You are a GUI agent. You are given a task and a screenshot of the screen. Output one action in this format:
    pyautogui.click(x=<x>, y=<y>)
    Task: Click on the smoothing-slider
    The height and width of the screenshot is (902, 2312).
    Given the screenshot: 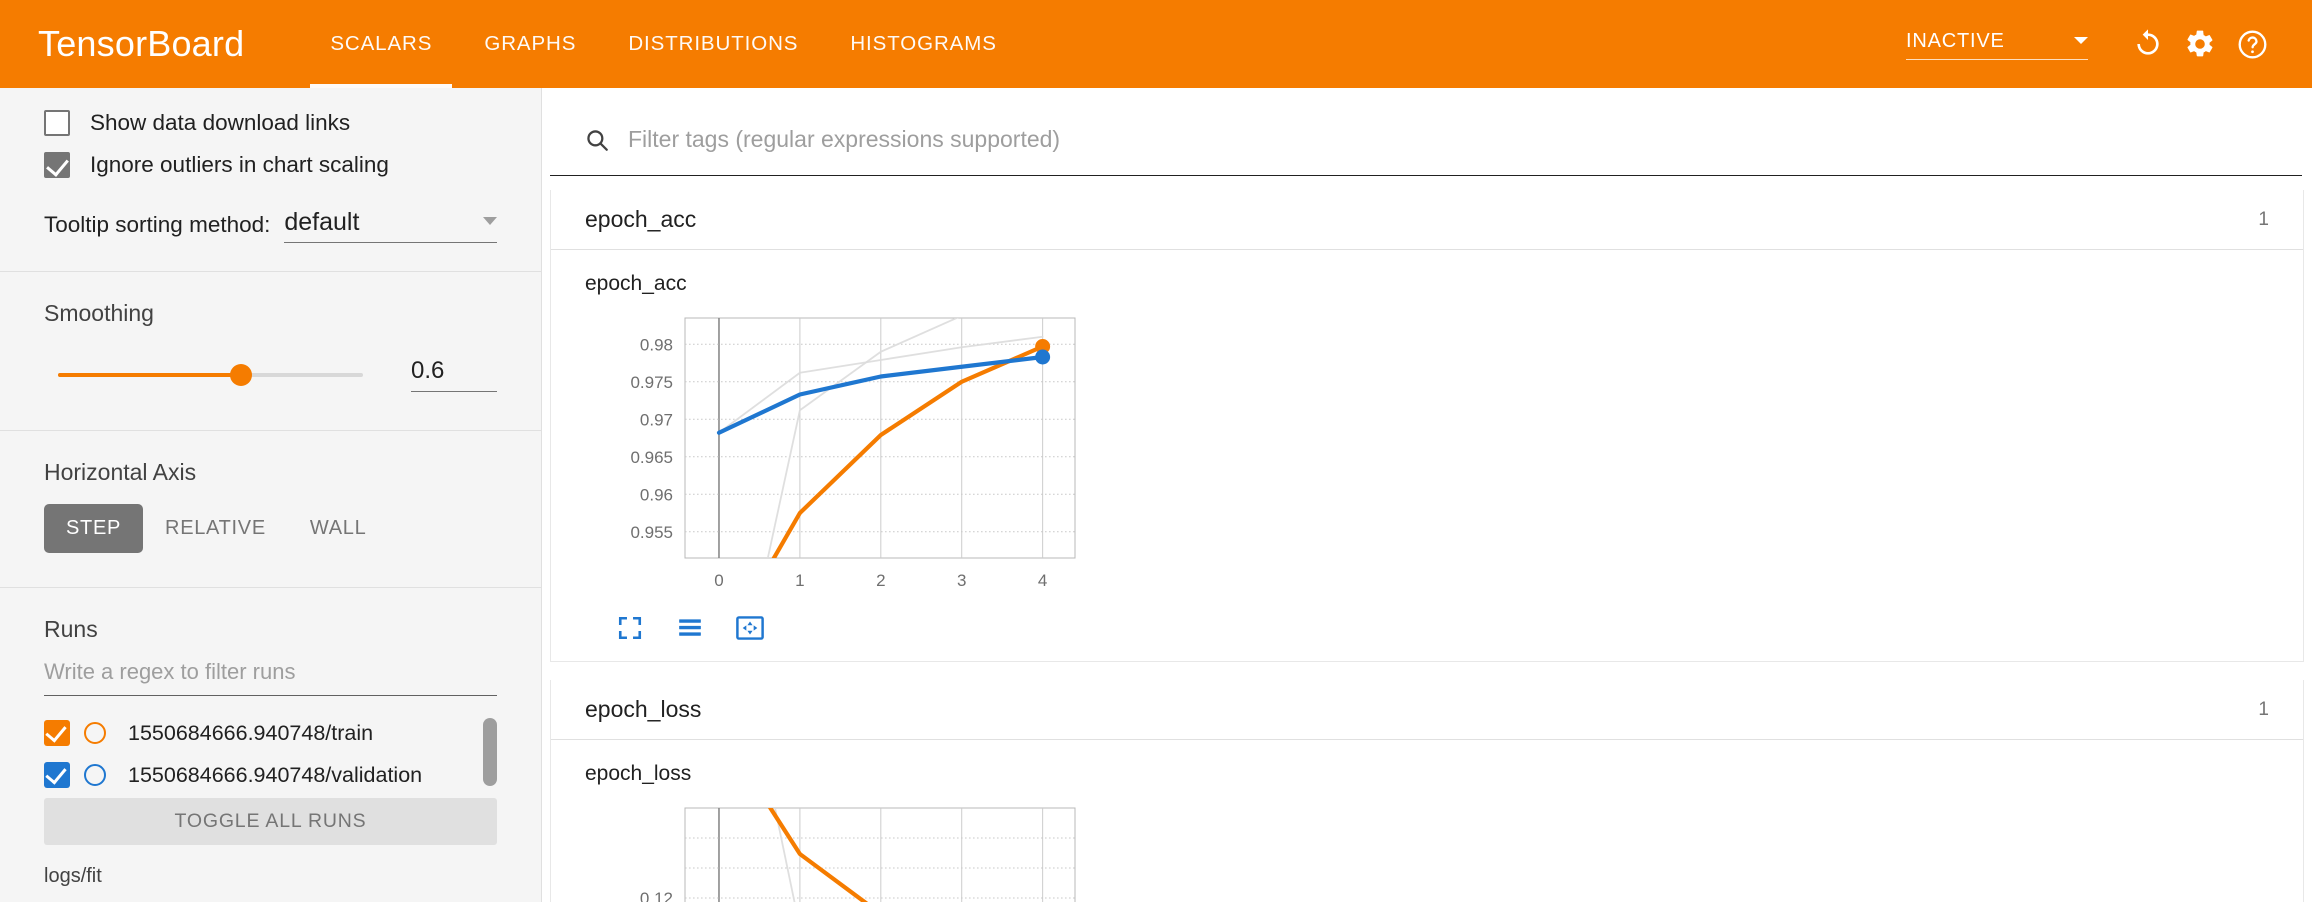 What is the action you would take?
    pyautogui.click(x=210, y=374)
    